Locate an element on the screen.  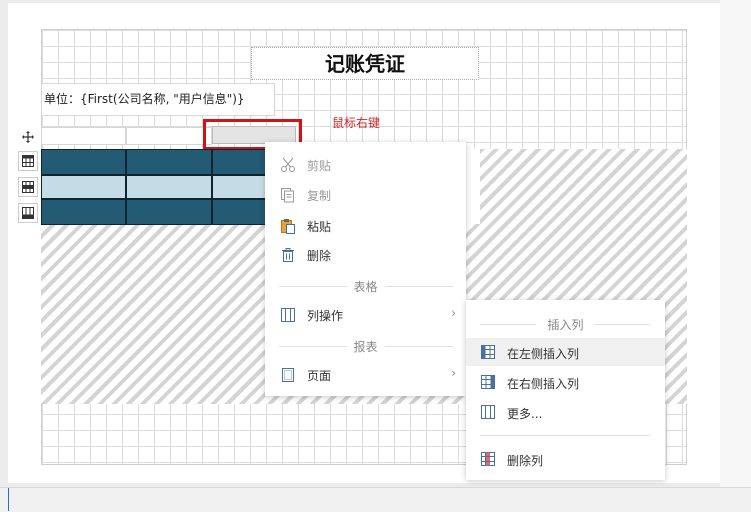
column-ops-submenu: 插入列 在左侧插入列 在右侧插入列 更多... 删除列 is located at coordinates (565, 390).